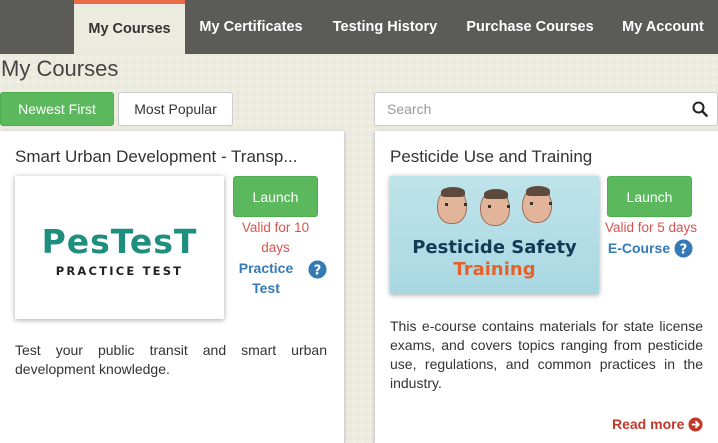 Image resolution: width=718 pixels, height=443 pixels. What do you see at coordinates (385, 27) in the screenshot?
I see `nav-tab-testing-history: Testing History` at bounding box center [385, 27].